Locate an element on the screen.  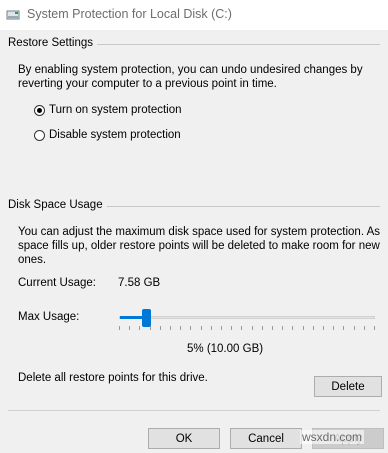
max-usage-label: Max Usage: is located at coordinates (49, 317).